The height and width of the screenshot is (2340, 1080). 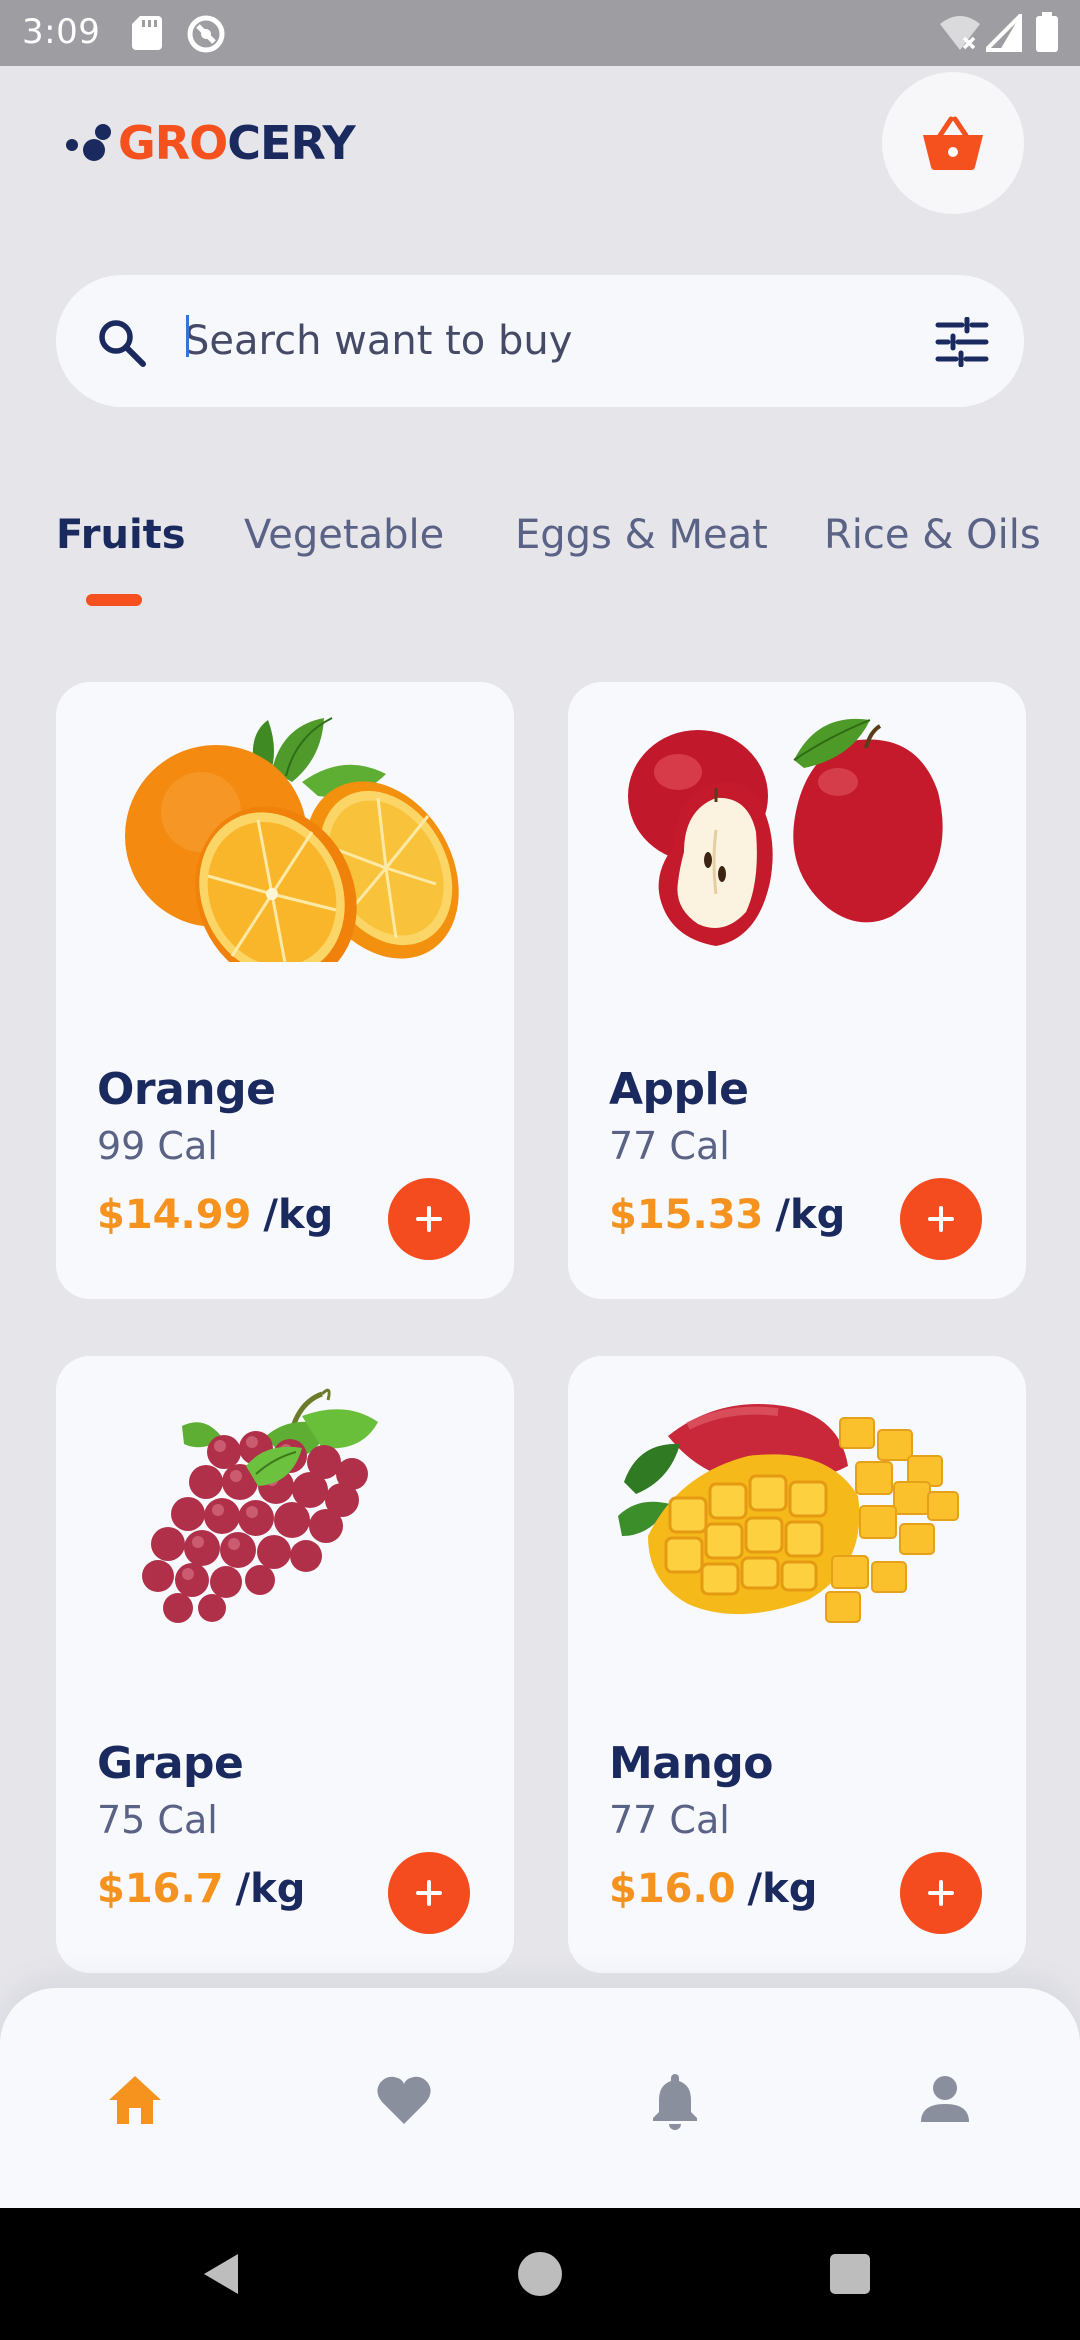 What do you see at coordinates (121, 535) in the screenshot?
I see `tab-fruits: Fruits` at bounding box center [121, 535].